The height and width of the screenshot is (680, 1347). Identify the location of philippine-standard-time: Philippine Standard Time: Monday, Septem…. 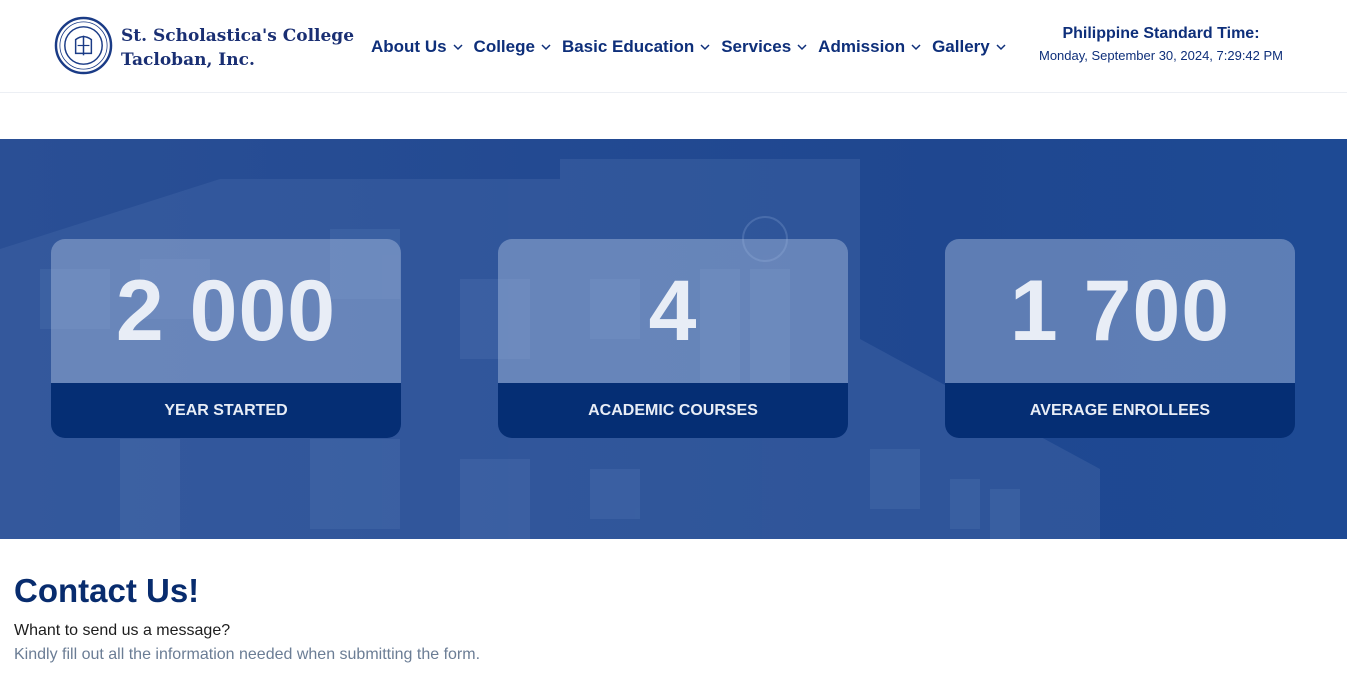
(1161, 45).